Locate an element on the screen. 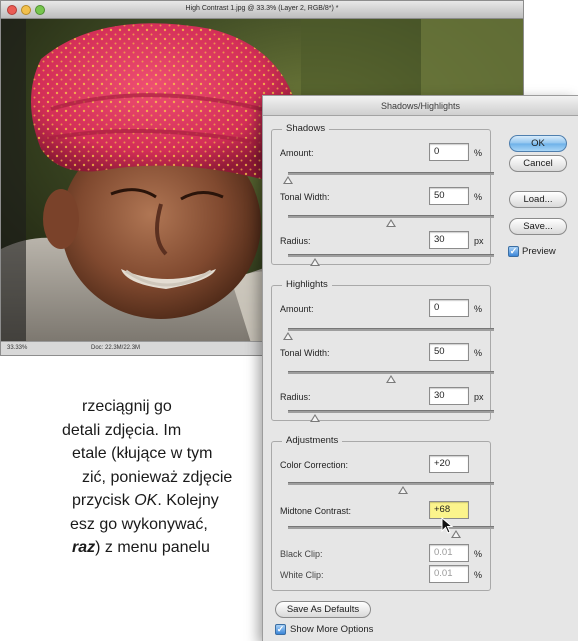 This screenshot has width=578, height=641. mouse-pointer-icon is located at coordinates (447, 525).